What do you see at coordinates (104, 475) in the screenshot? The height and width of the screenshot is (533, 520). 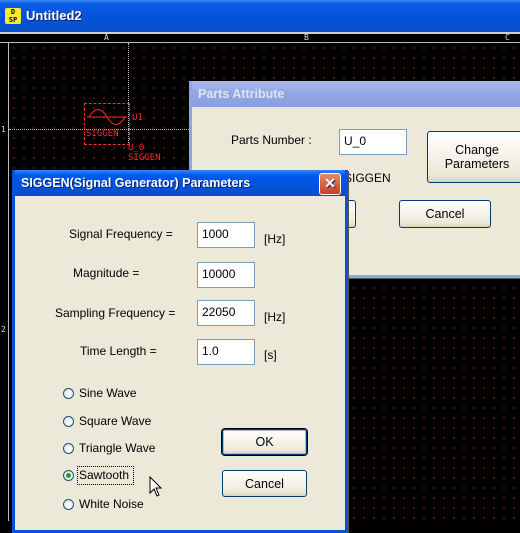 I see `sawtooth-label: Sawtooth` at bounding box center [104, 475].